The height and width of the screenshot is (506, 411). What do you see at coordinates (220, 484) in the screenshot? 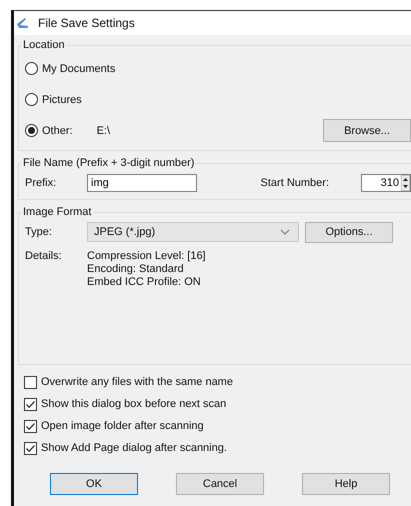
I see `dialog-button: Cancel` at bounding box center [220, 484].